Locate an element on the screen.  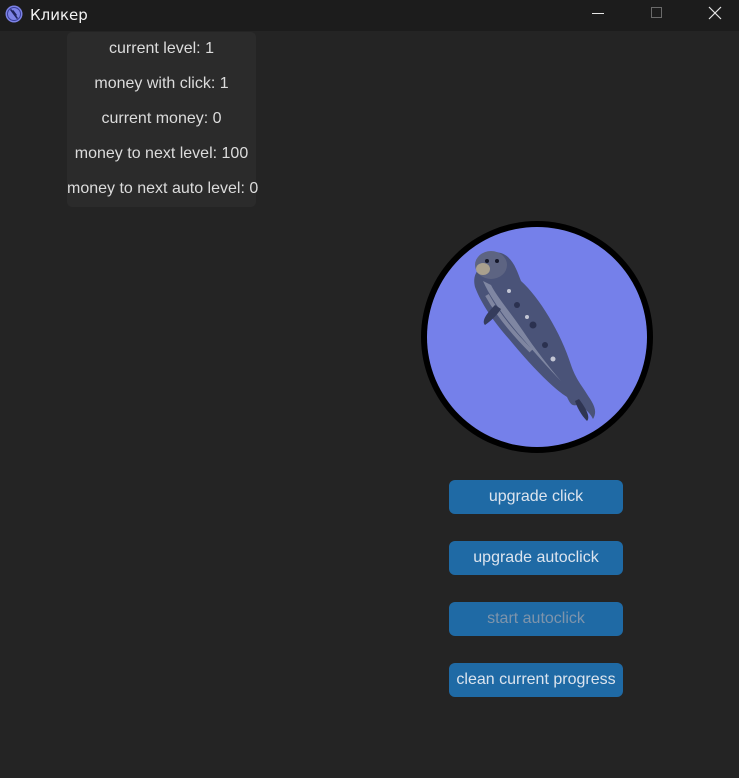
current-money-label: current money: 0 is located at coordinates (161, 118).